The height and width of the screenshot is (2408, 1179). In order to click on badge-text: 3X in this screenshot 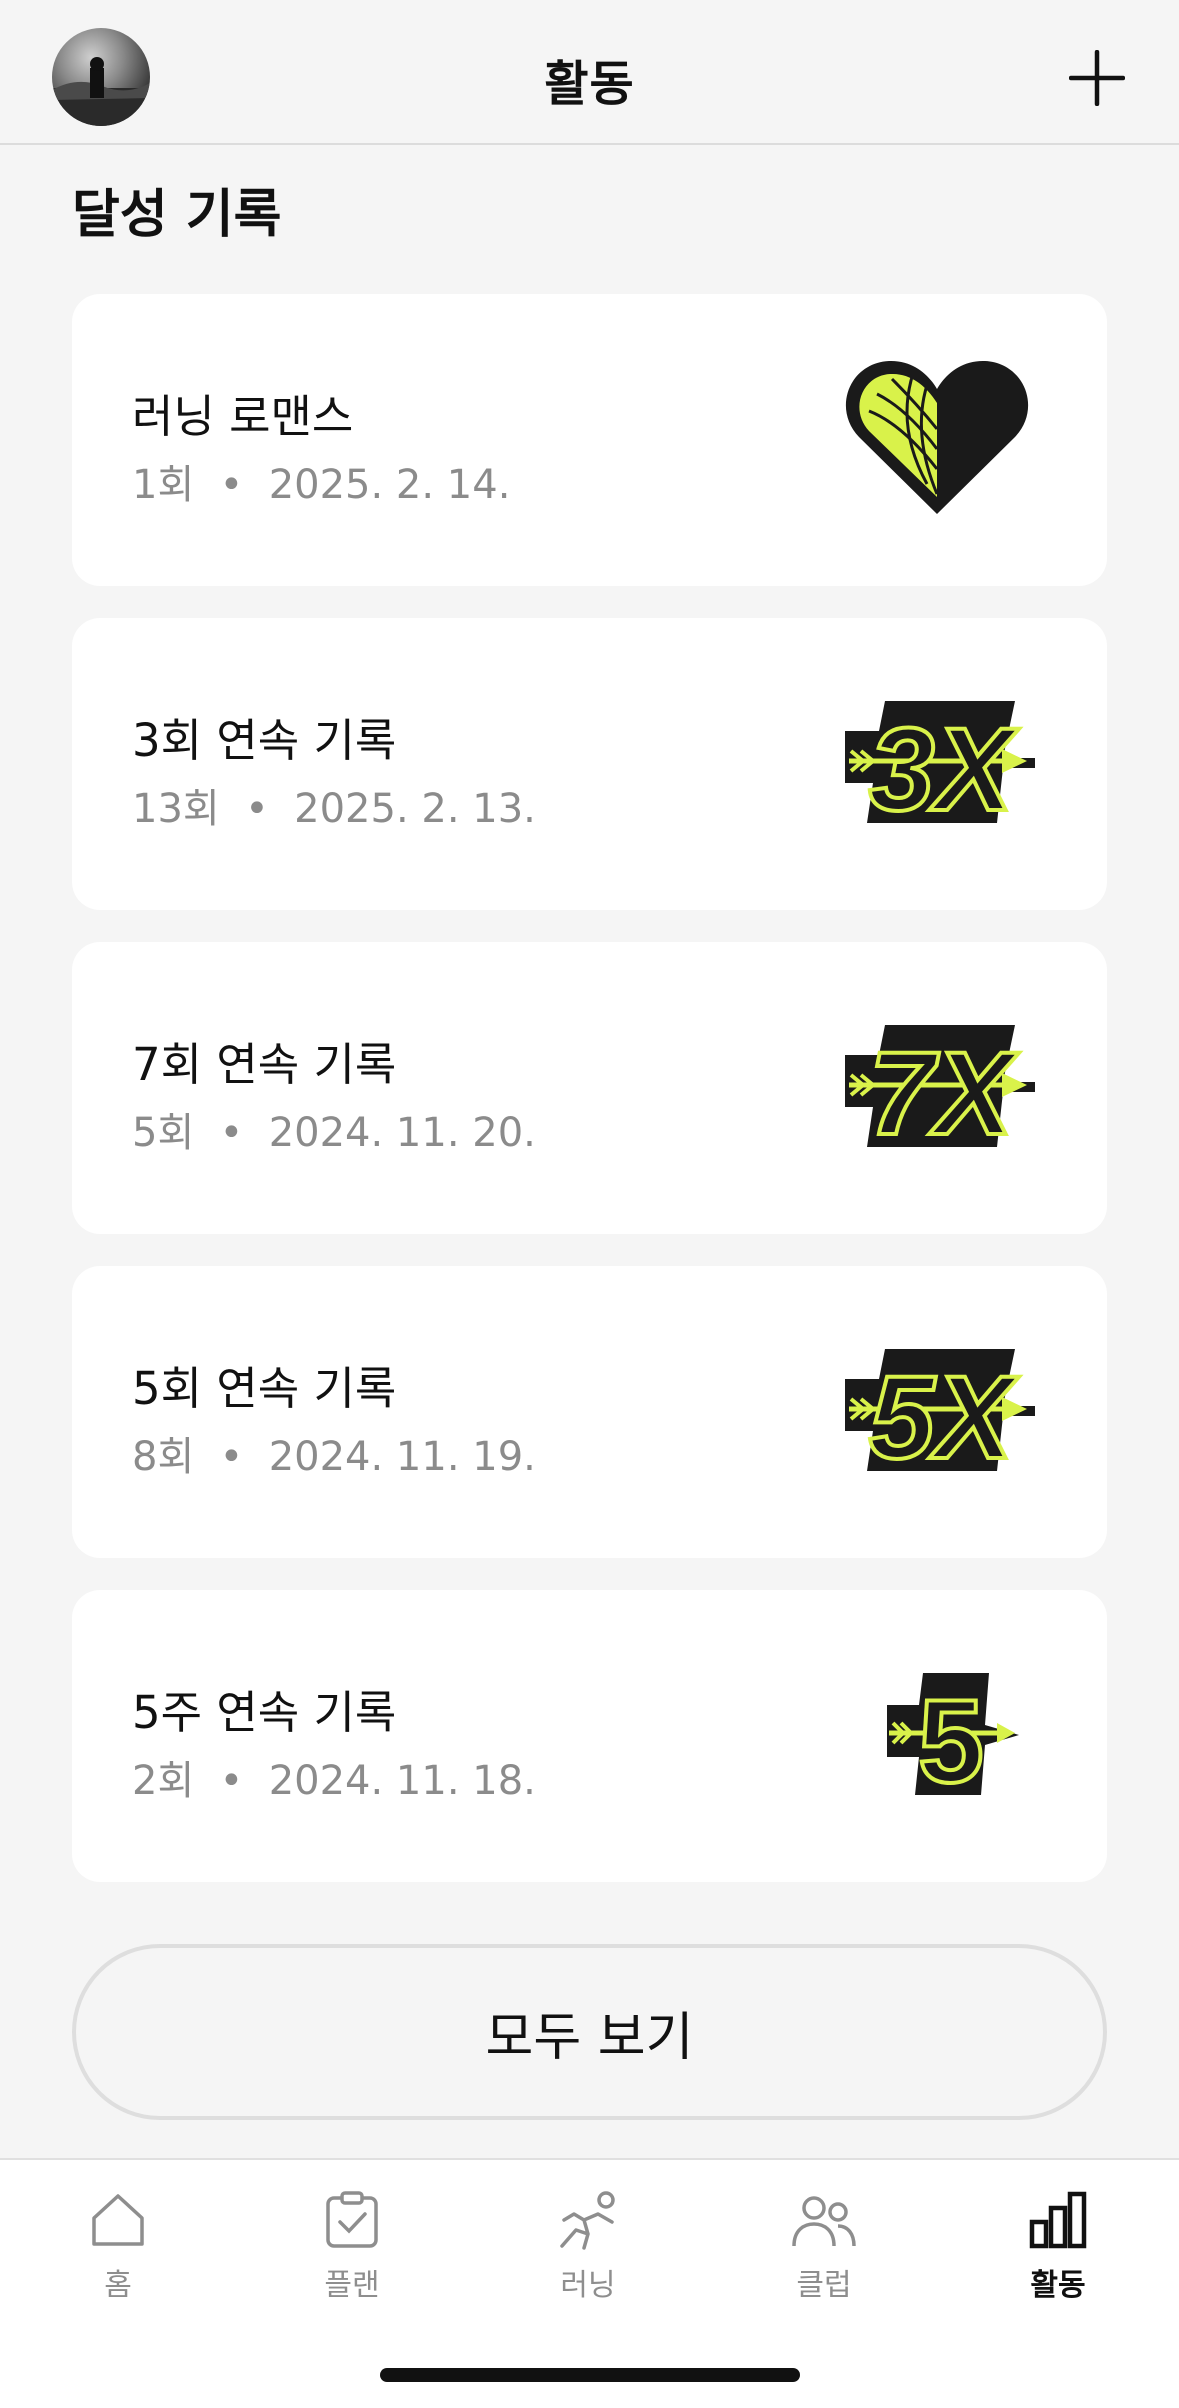, I will do `click(944, 770)`.